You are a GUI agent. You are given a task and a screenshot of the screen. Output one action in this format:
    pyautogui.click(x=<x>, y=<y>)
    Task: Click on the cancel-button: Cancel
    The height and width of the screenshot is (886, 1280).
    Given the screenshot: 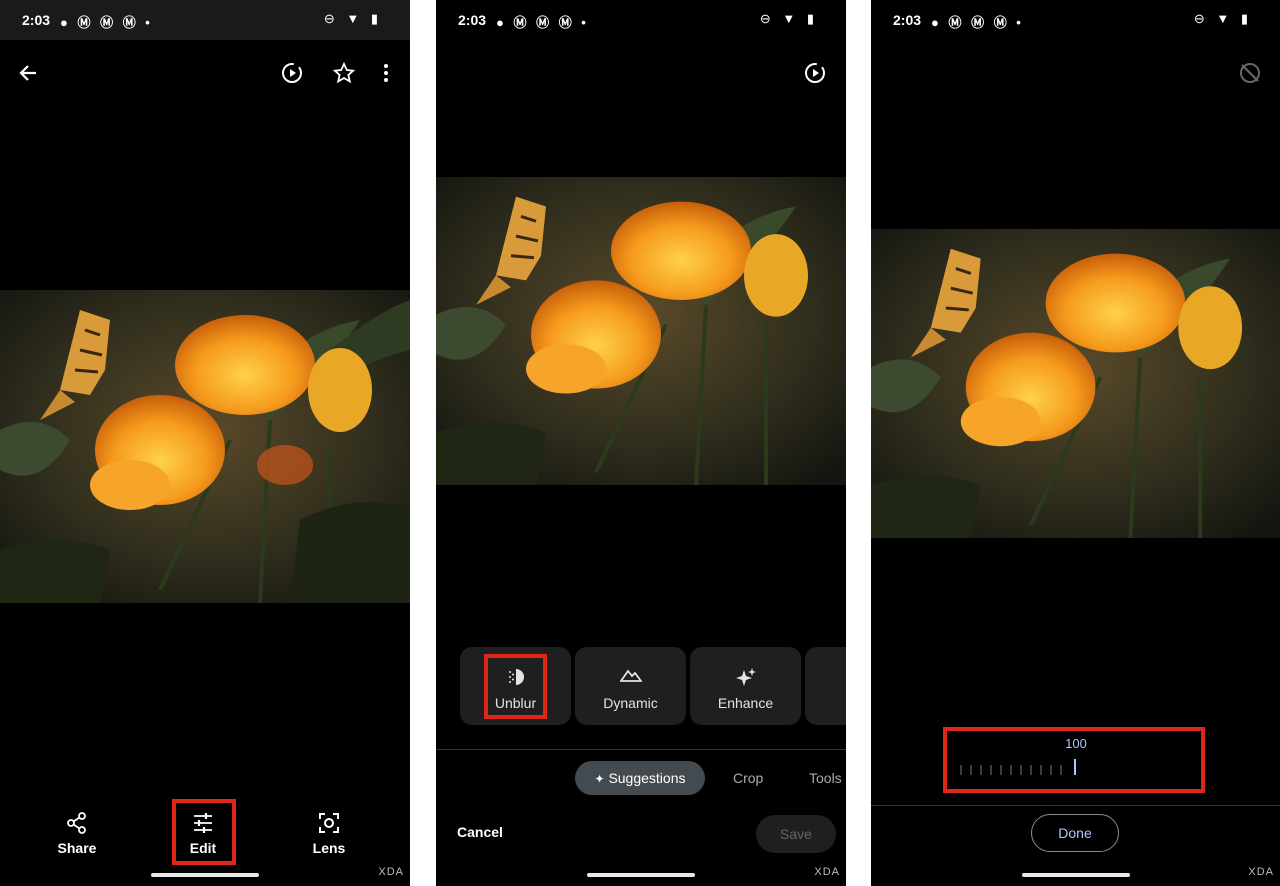 What is the action you would take?
    pyautogui.click(x=480, y=832)
    